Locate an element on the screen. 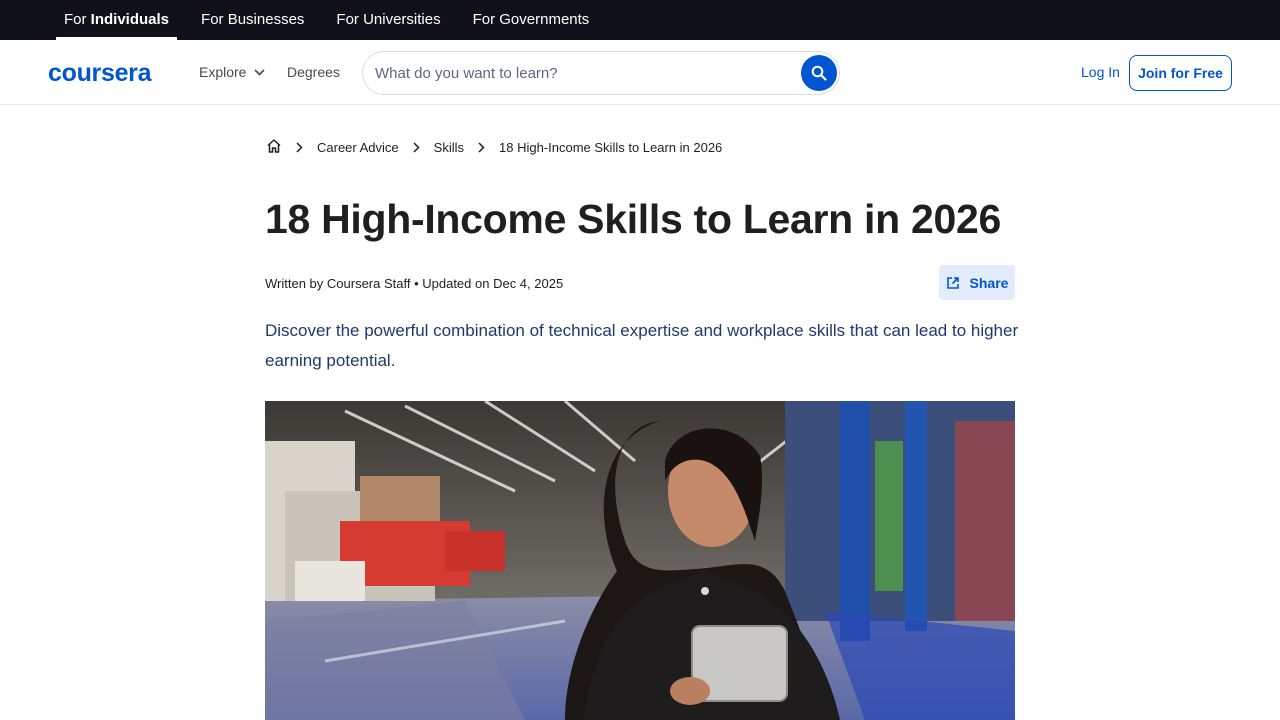 This screenshot has width=1280, height=720. coursera-logo: coursera is located at coordinates (100, 73).